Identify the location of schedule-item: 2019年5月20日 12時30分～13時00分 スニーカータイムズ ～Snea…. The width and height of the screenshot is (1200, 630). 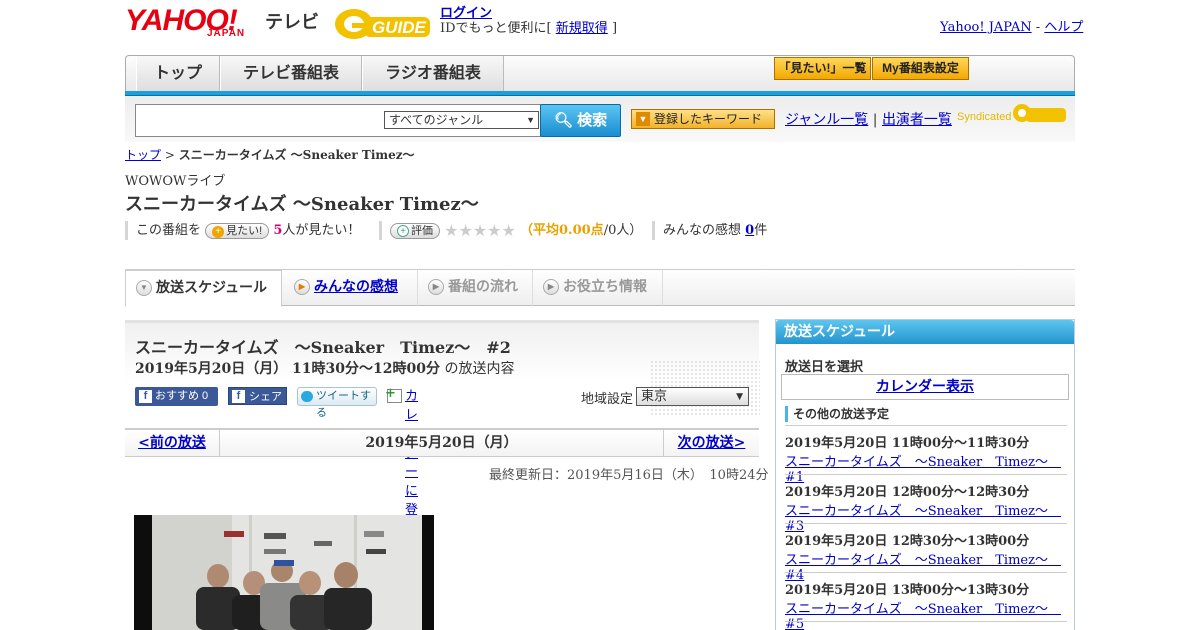
(926, 553).